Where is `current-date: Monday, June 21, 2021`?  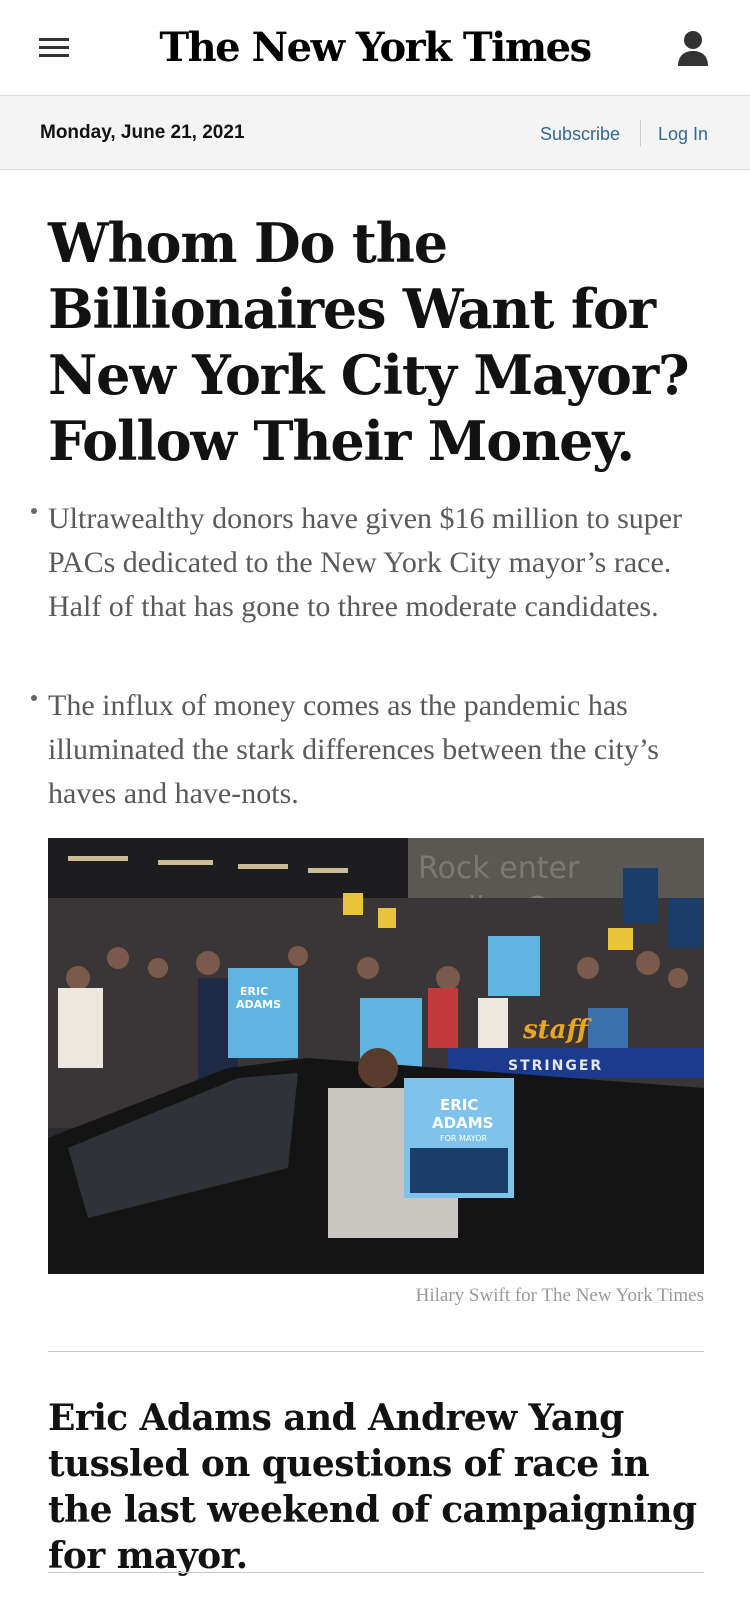
current-date: Monday, June 21, 2021 is located at coordinates (142, 132).